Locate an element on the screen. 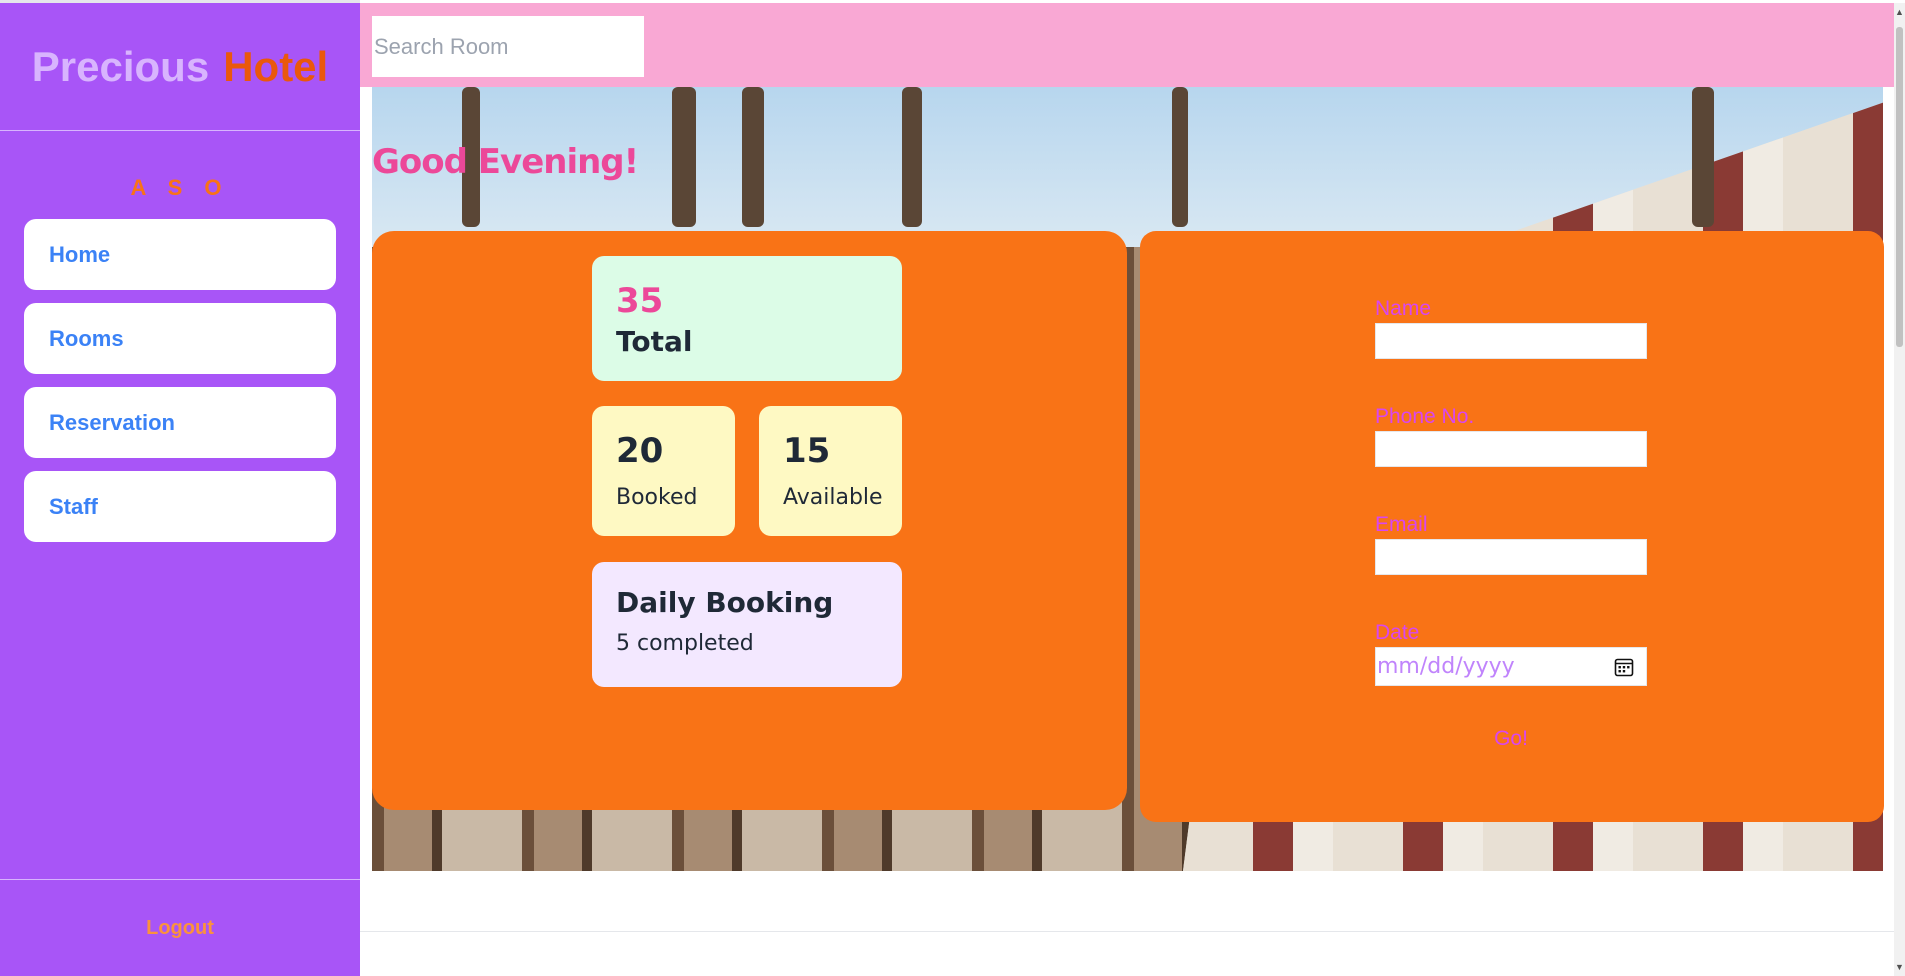 Image resolution: width=1905 pixels, height=976 pixels. sidebar-item-staff: Staff is located at coordinates (180, 506).